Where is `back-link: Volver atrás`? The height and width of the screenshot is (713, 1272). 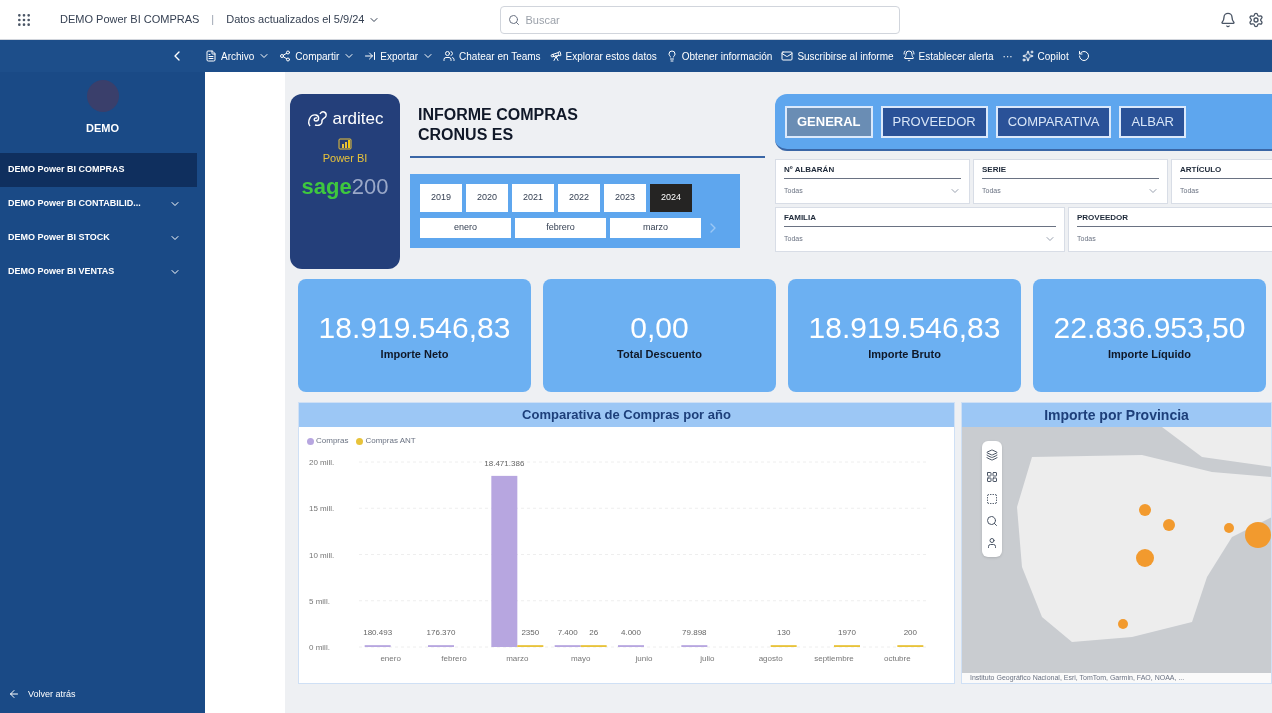
back-link: Volver atrás is located at coordinates (102, 700).